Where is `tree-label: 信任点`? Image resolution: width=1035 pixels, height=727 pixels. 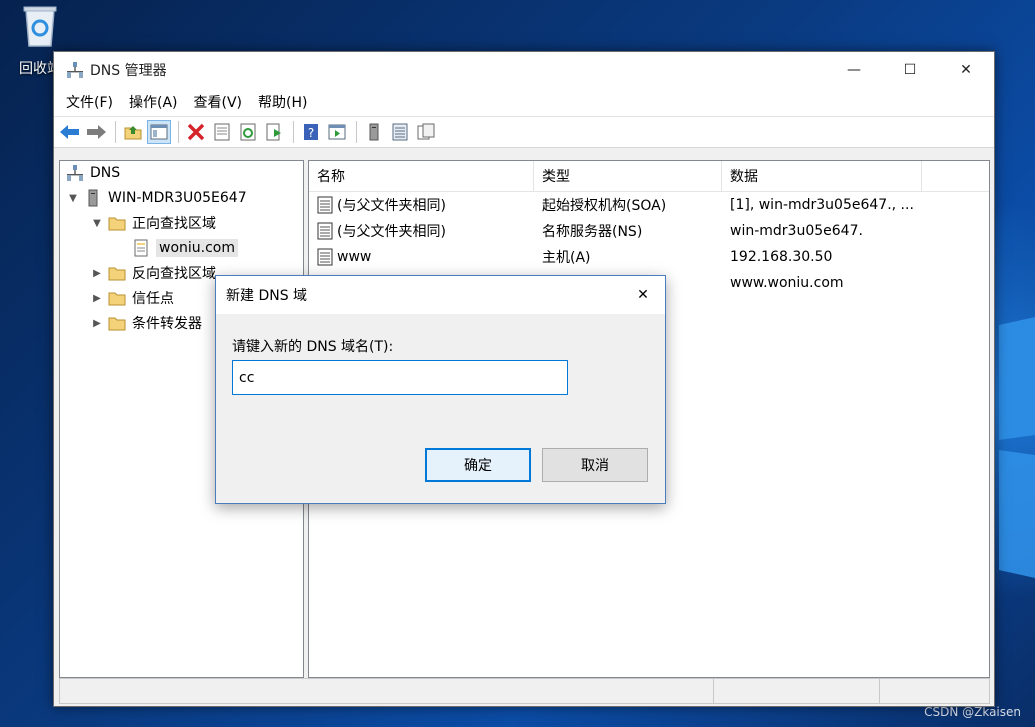 tree-label: 信任点 is located at coordinates (153, 299).